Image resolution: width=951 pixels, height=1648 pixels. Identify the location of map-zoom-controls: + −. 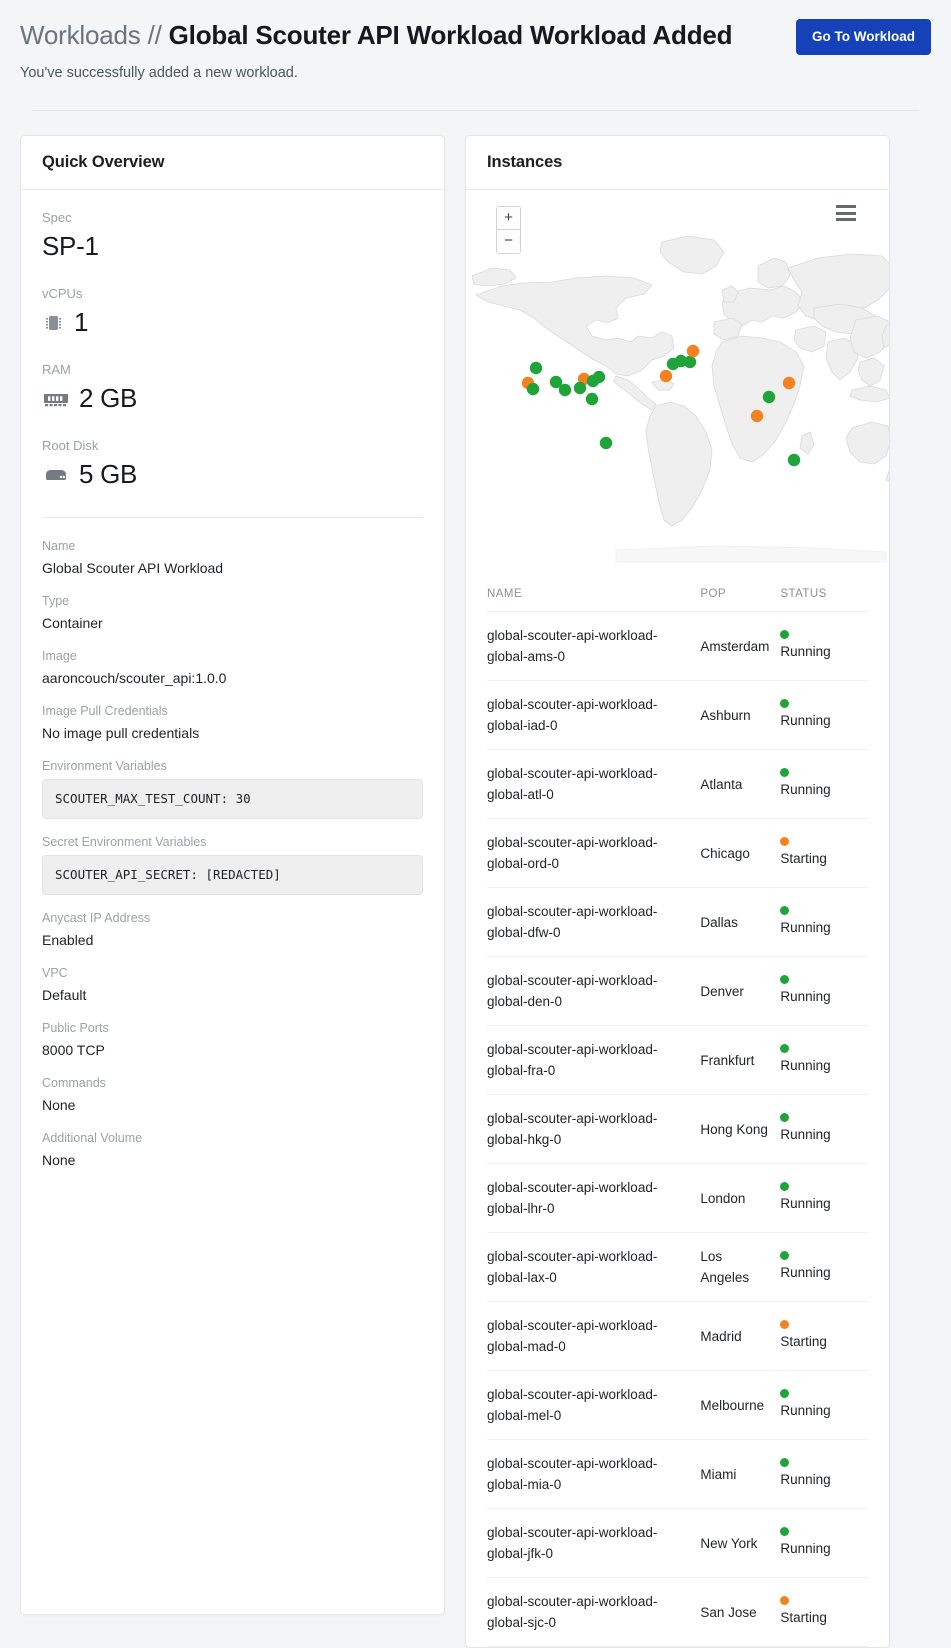
(508, 230).